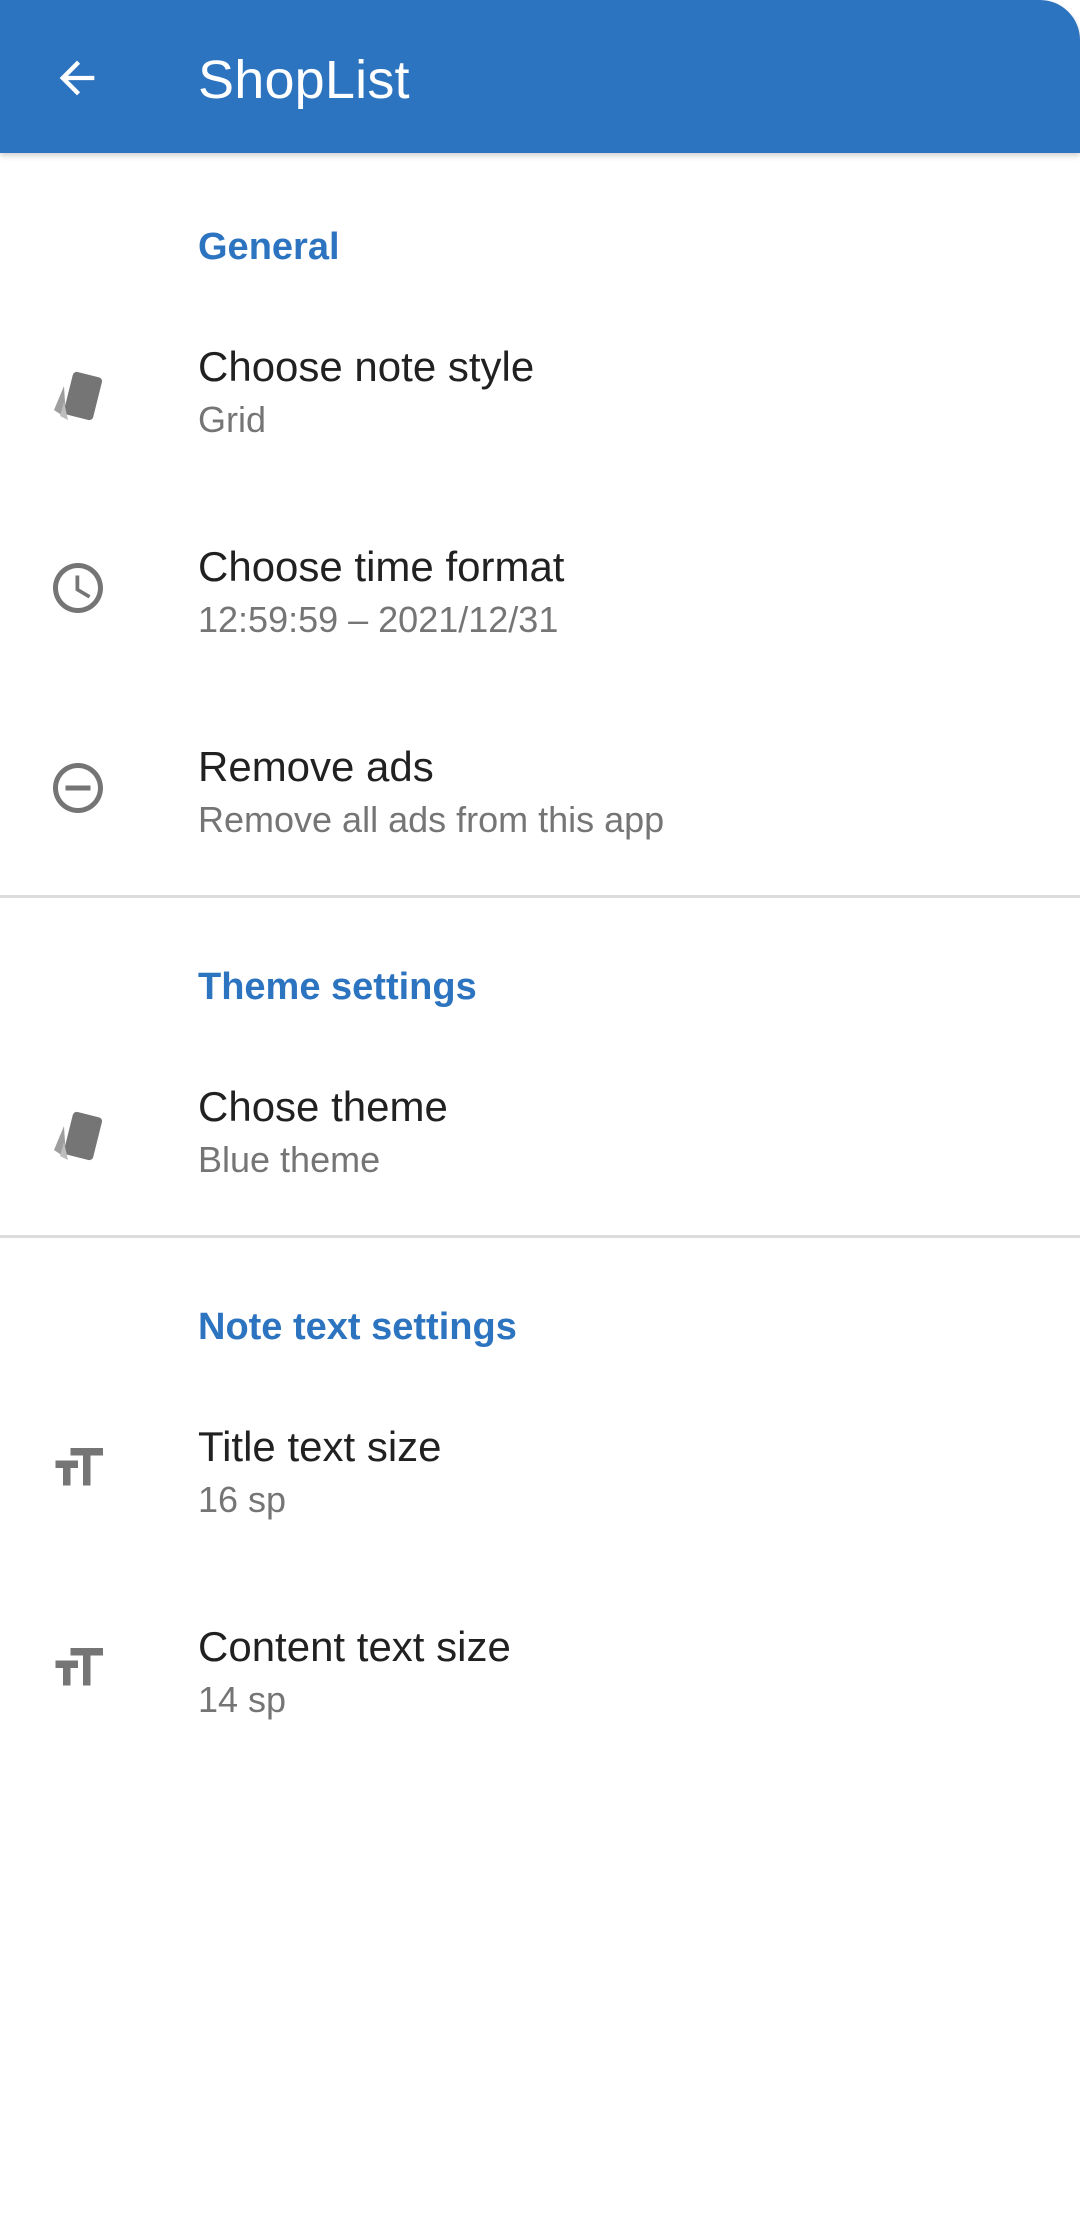 Image resolution: width=1080 pixels, height=2220 pixels. I want to click on category-general: General, so click(269, 247).